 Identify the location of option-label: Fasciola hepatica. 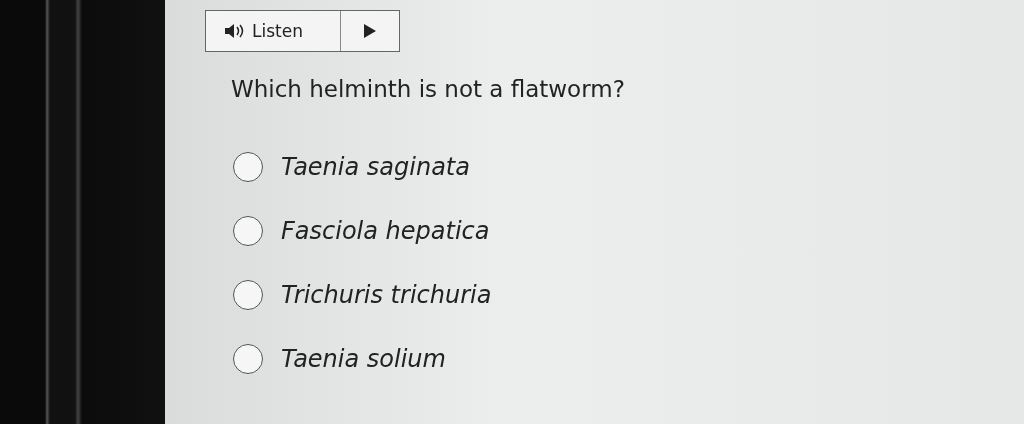
(385, 231).